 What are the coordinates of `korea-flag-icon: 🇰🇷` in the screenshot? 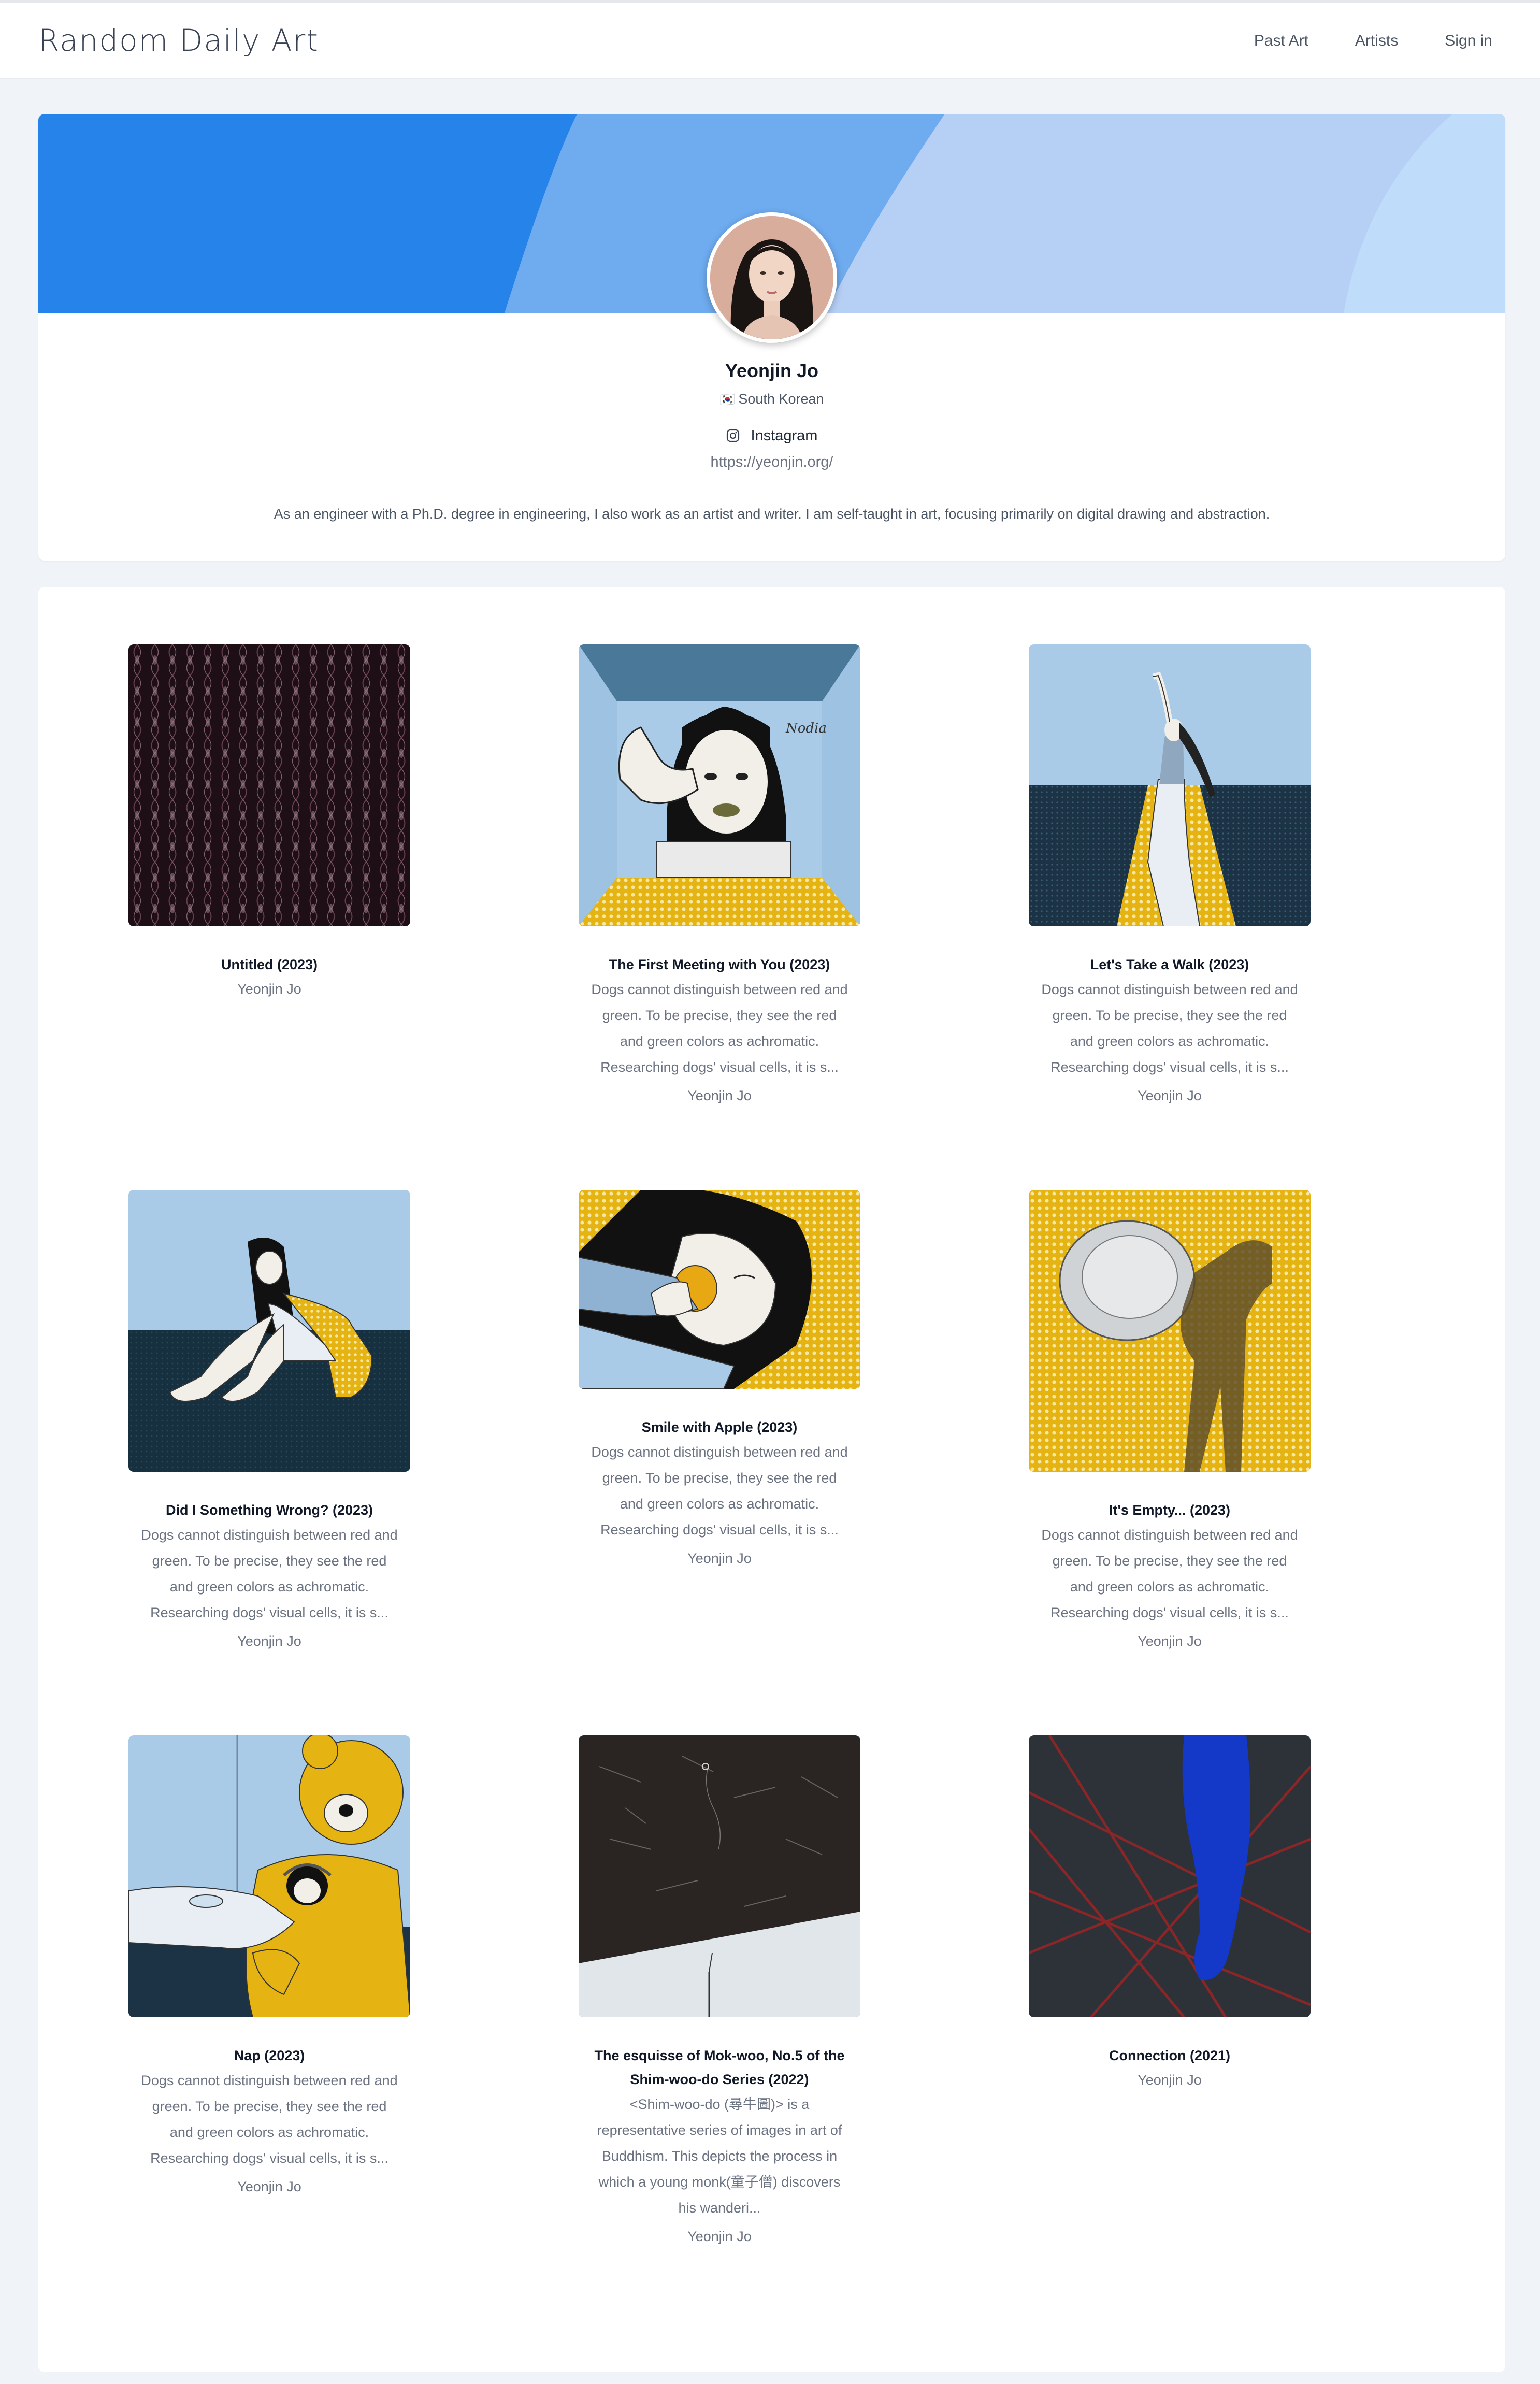 It's located at (727, 400).